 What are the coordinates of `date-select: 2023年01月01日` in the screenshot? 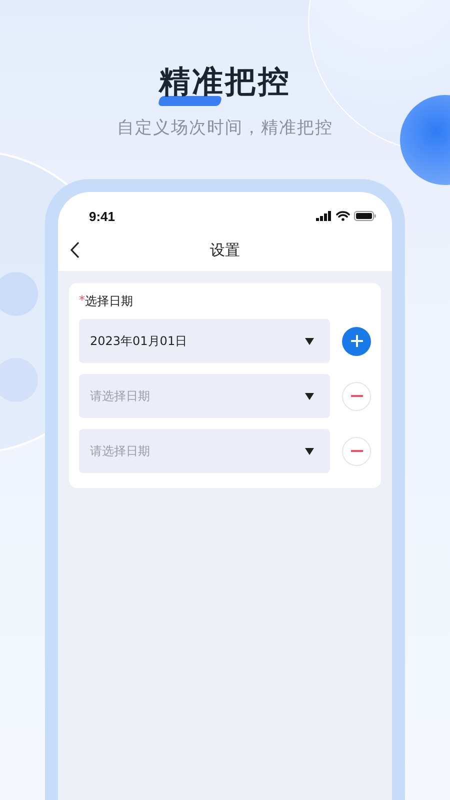 It's located at (204, 341).